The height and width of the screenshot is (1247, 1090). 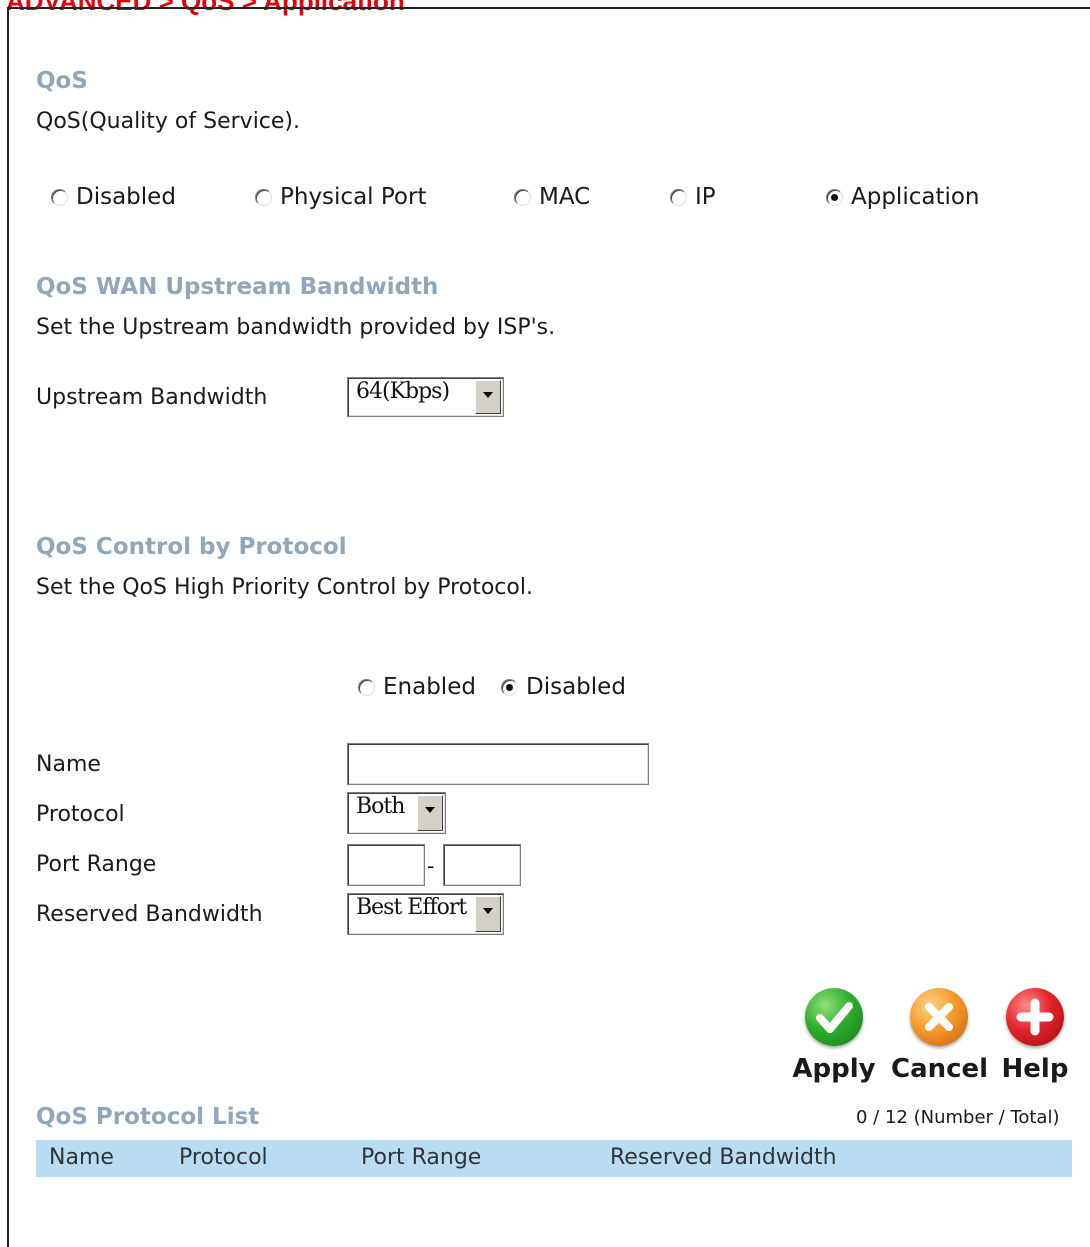 I want to click on wan-section-title: QoS WAN Upstream Bandwidth, so click(x=237, y=287).